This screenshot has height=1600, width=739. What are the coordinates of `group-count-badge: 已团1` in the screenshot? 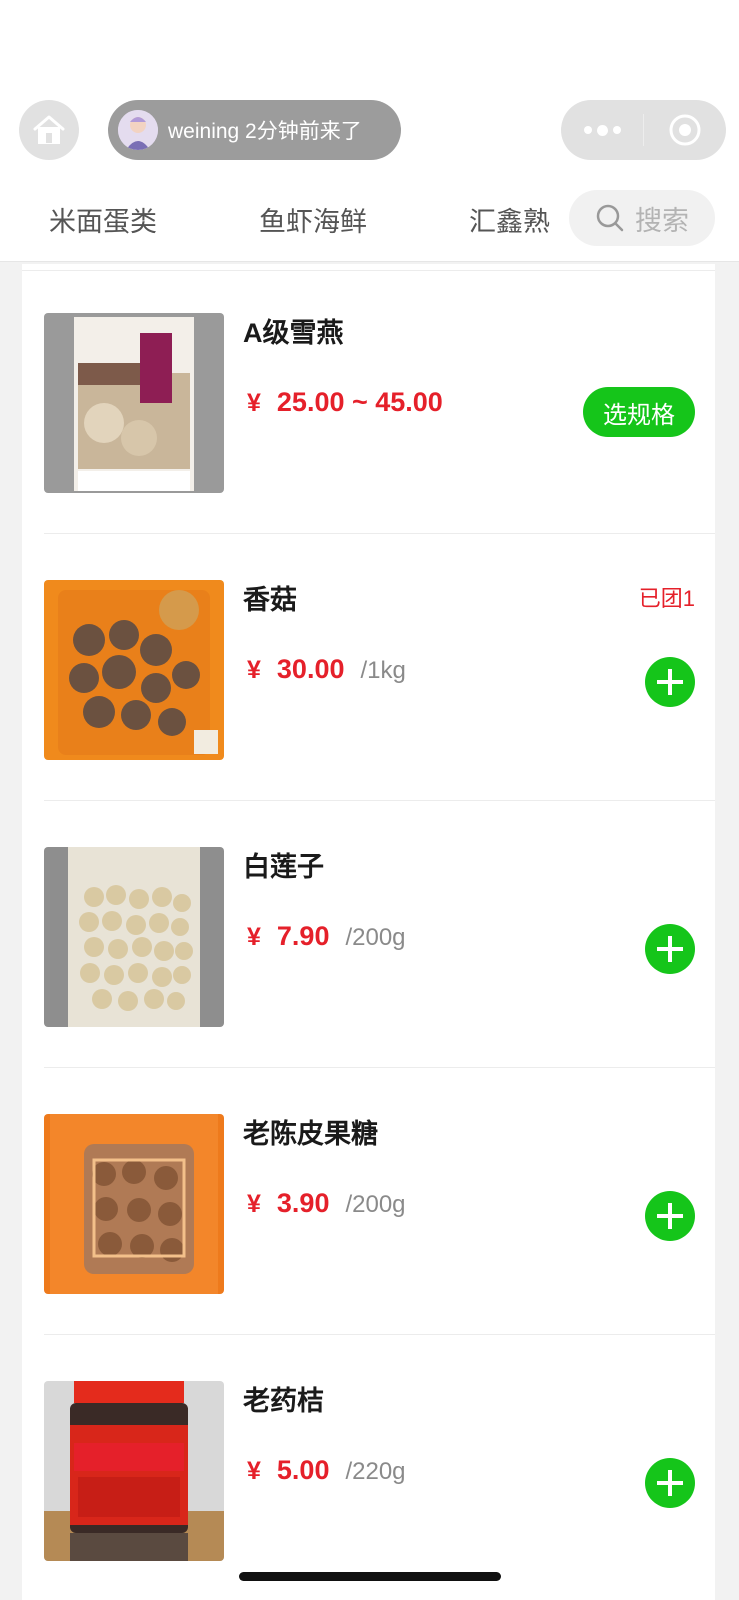 It's located at (666, 598).